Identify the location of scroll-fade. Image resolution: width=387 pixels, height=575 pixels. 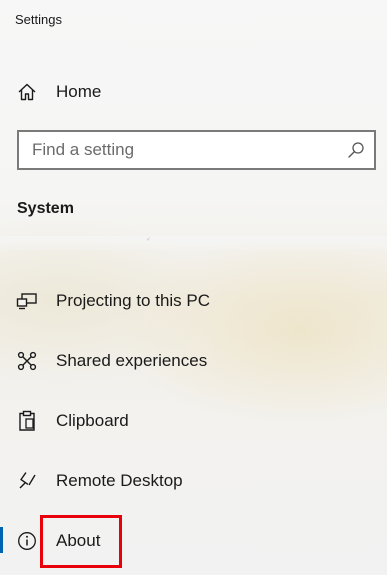
(193, 243).